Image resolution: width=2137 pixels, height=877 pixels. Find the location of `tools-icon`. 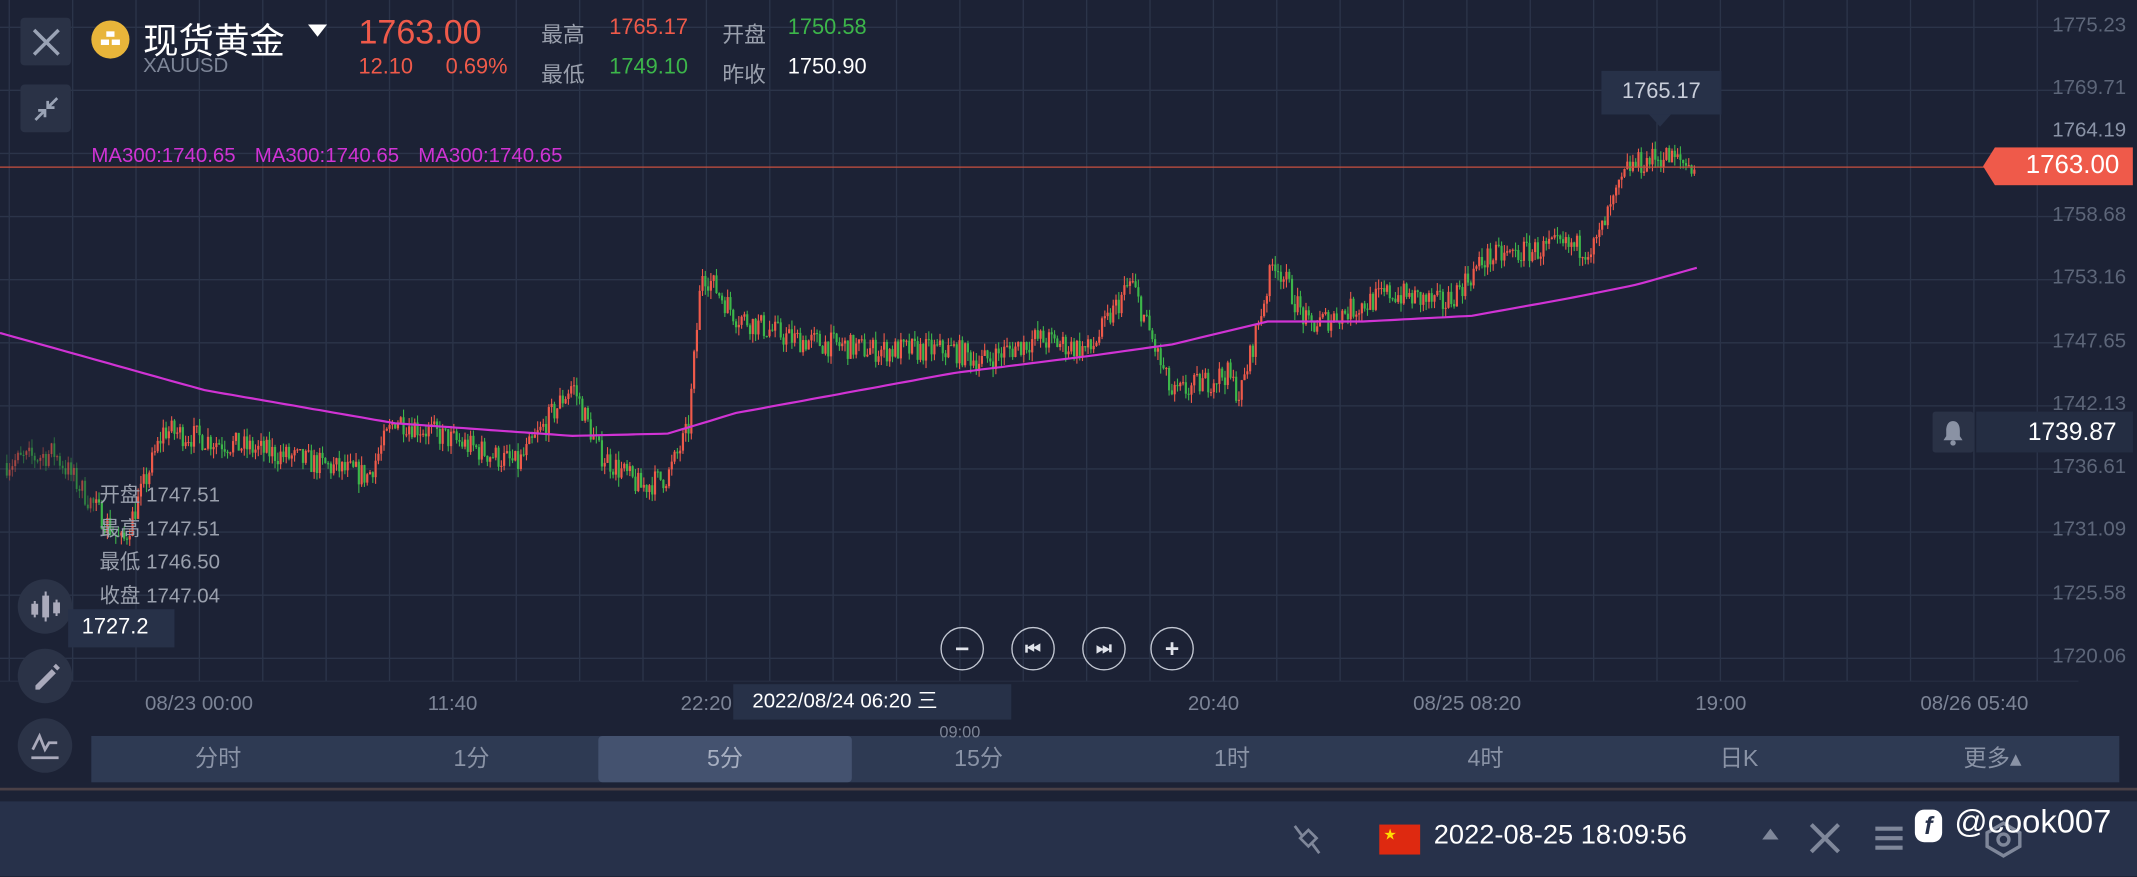

tools-icon is located at coordinates (1825, 838).